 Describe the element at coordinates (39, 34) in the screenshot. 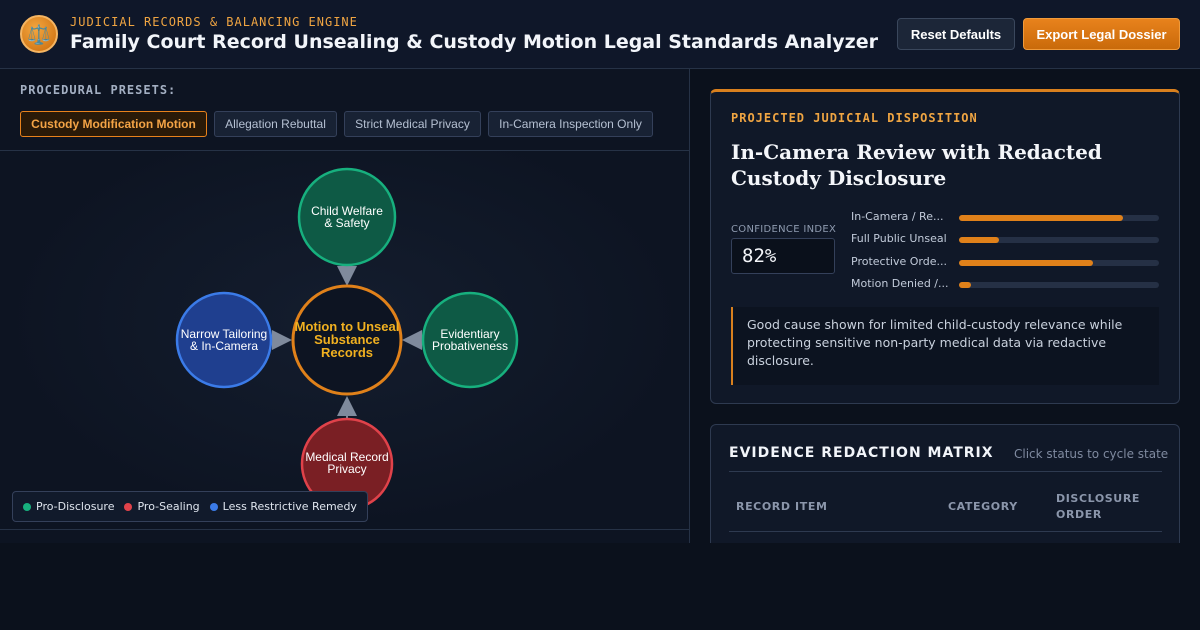

I see `scales-of-justice-icon: ⚖️` at that location.